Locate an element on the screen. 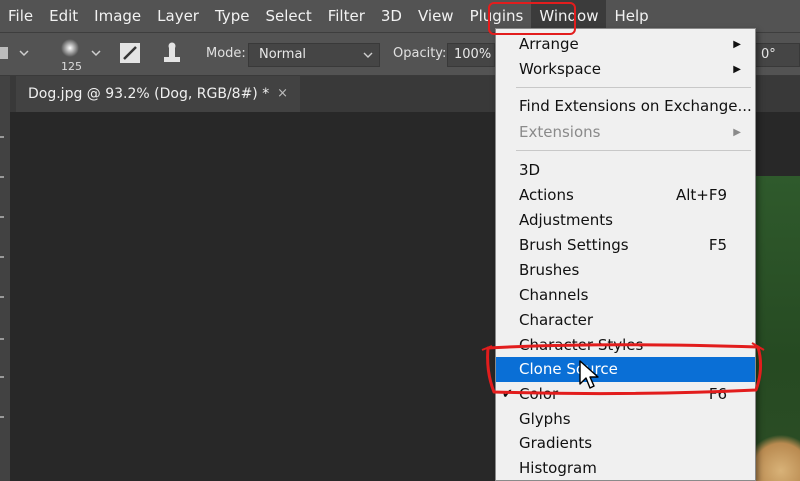 The image size is (800, 481). menu-3d: 3D is located at coordinates (391, 16).